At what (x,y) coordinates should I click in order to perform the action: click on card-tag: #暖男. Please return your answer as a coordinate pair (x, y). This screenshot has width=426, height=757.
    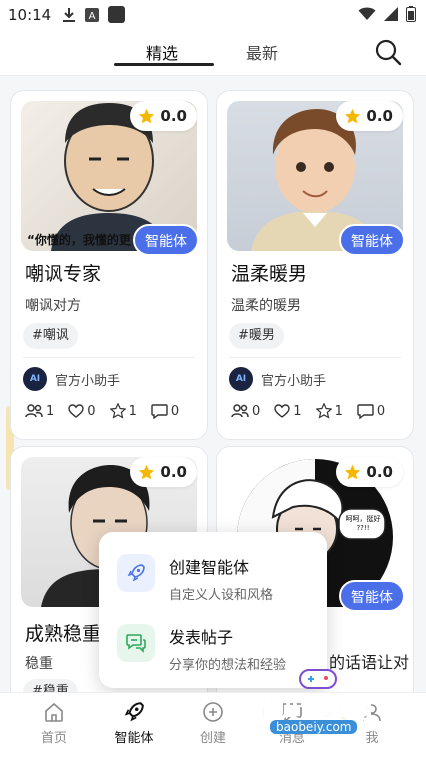
    Looking at the image, I should click on (256, 336).